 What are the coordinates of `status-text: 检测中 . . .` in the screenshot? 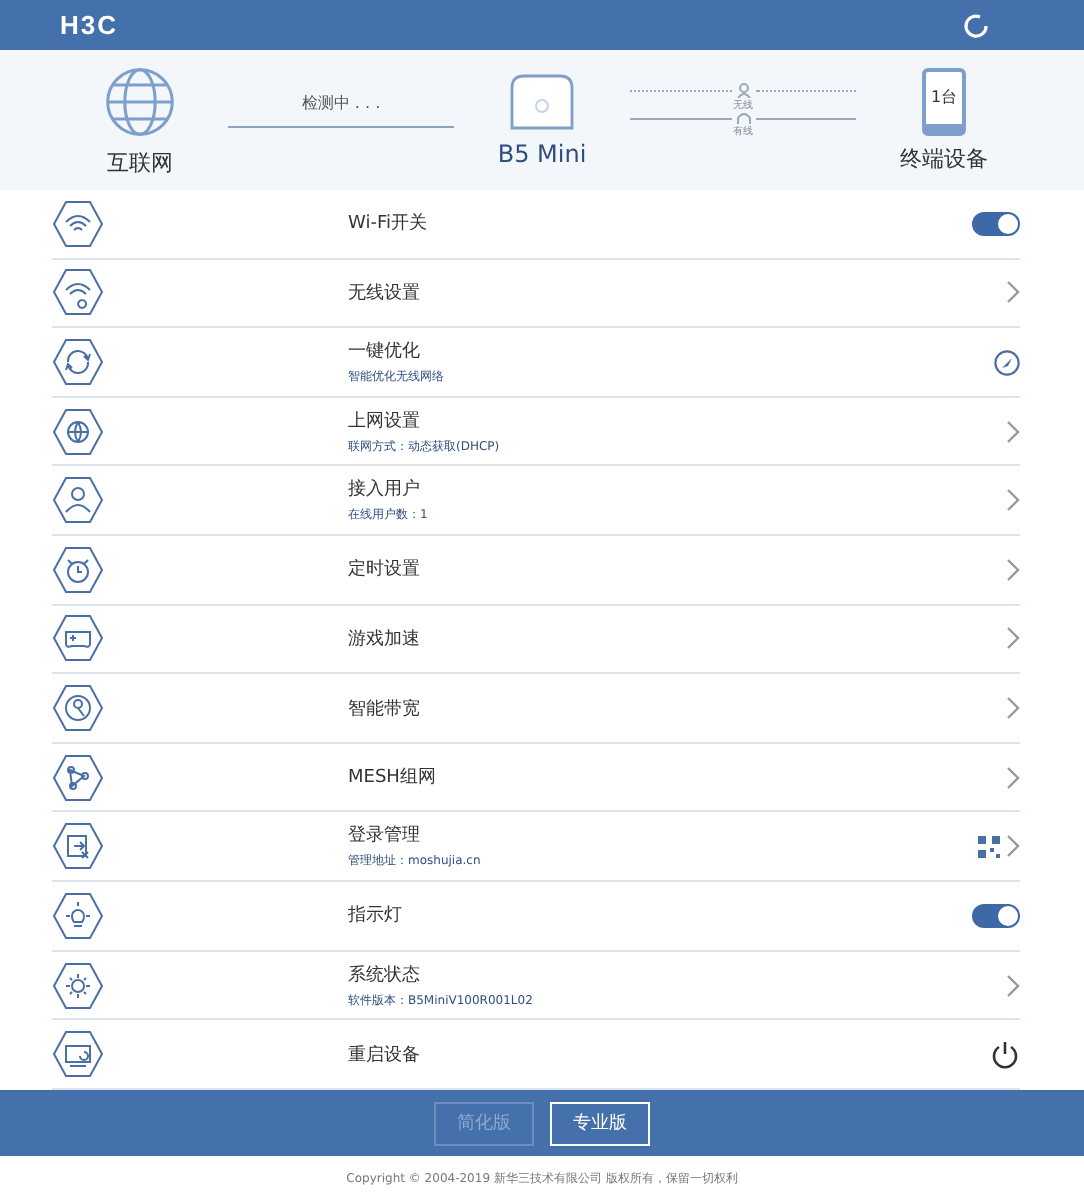 It's located at (341, 103).